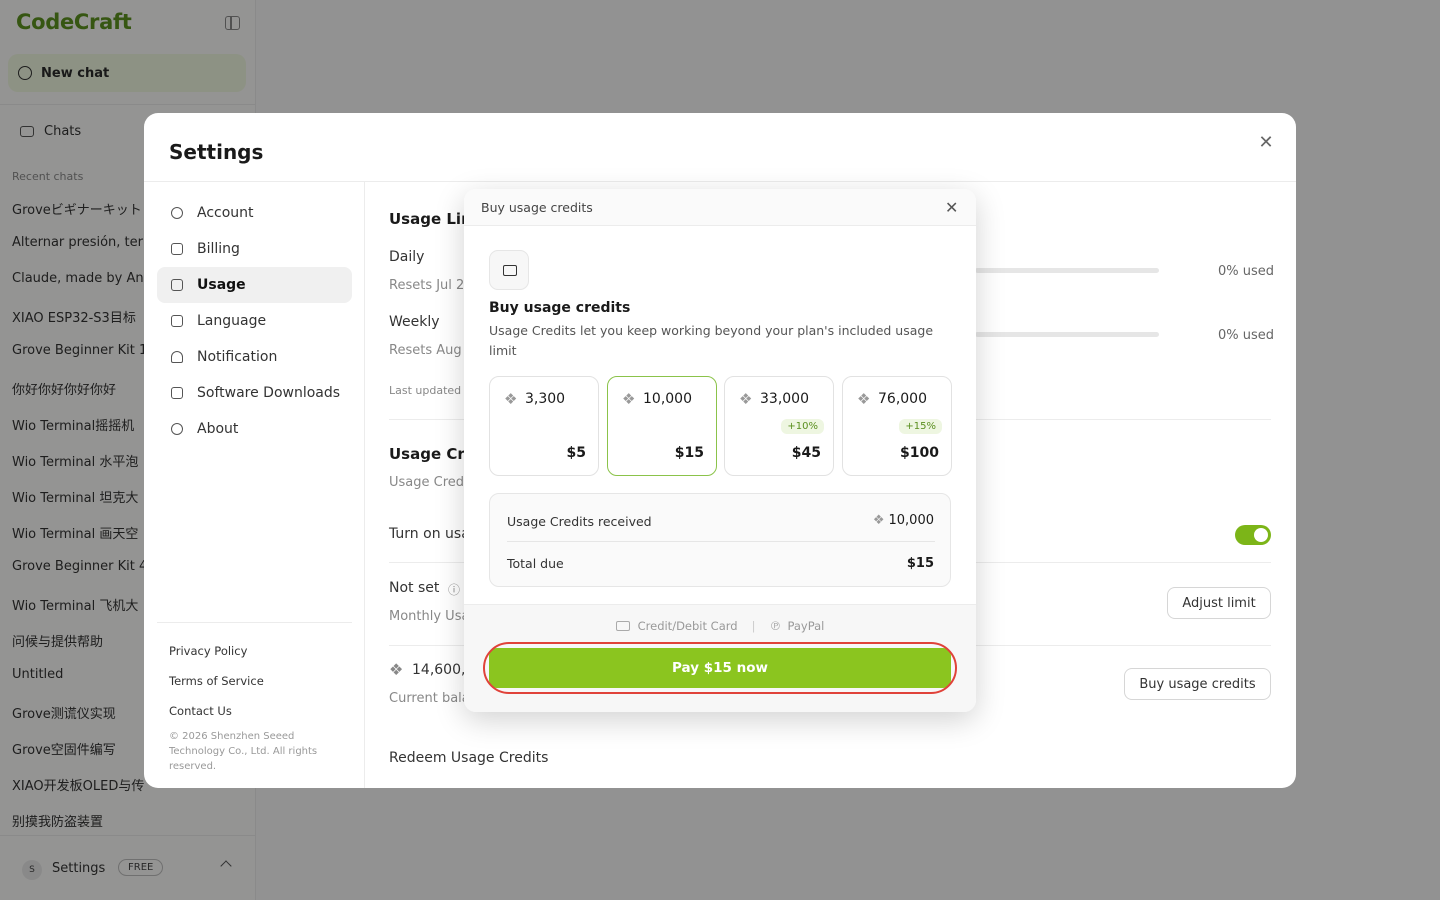  Describe the element at coordinates (662, 426) in the screenshot. I see `credit-pack-10000: ❖ 10,000 $15` at that location.